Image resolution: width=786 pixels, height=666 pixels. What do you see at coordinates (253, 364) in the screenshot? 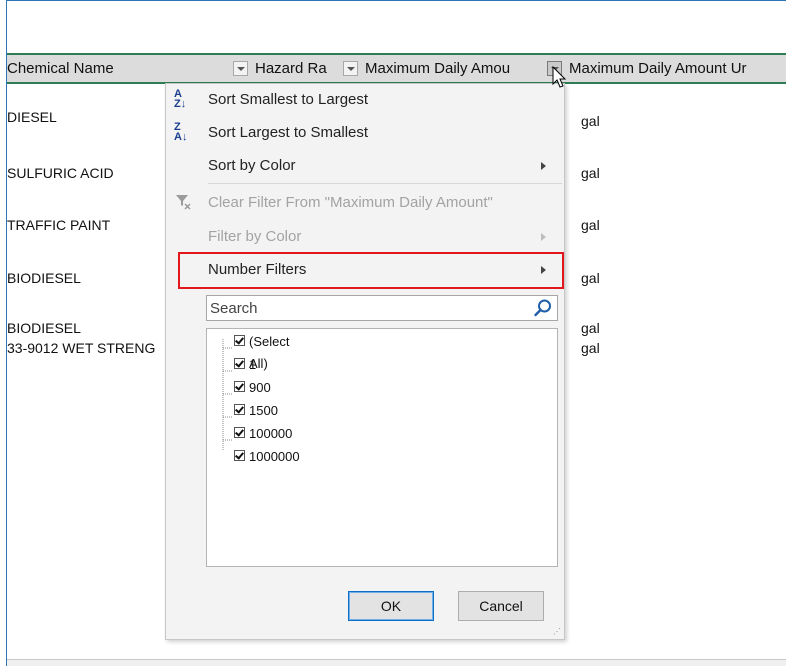
I see `list-item-label: 1` at bounding box center [253, 364].